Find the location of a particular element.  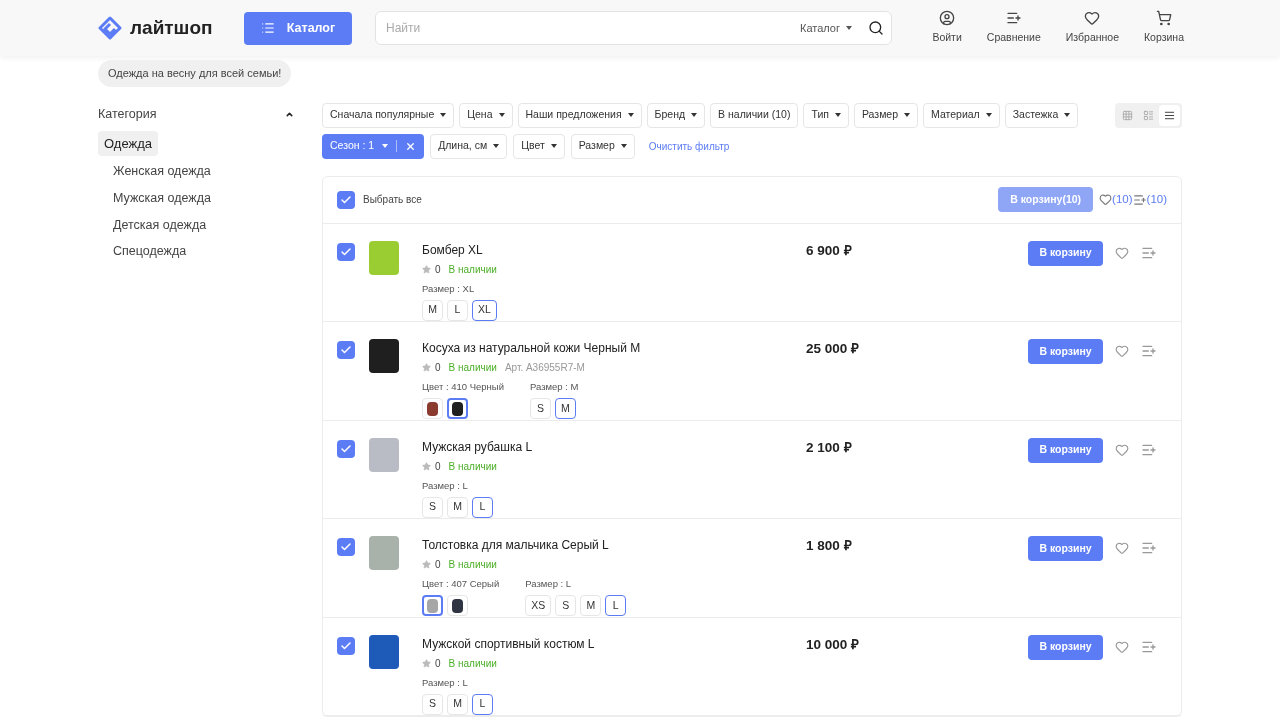

option-label: Цвет : 407 Серый is located at coordinates (461, 584).